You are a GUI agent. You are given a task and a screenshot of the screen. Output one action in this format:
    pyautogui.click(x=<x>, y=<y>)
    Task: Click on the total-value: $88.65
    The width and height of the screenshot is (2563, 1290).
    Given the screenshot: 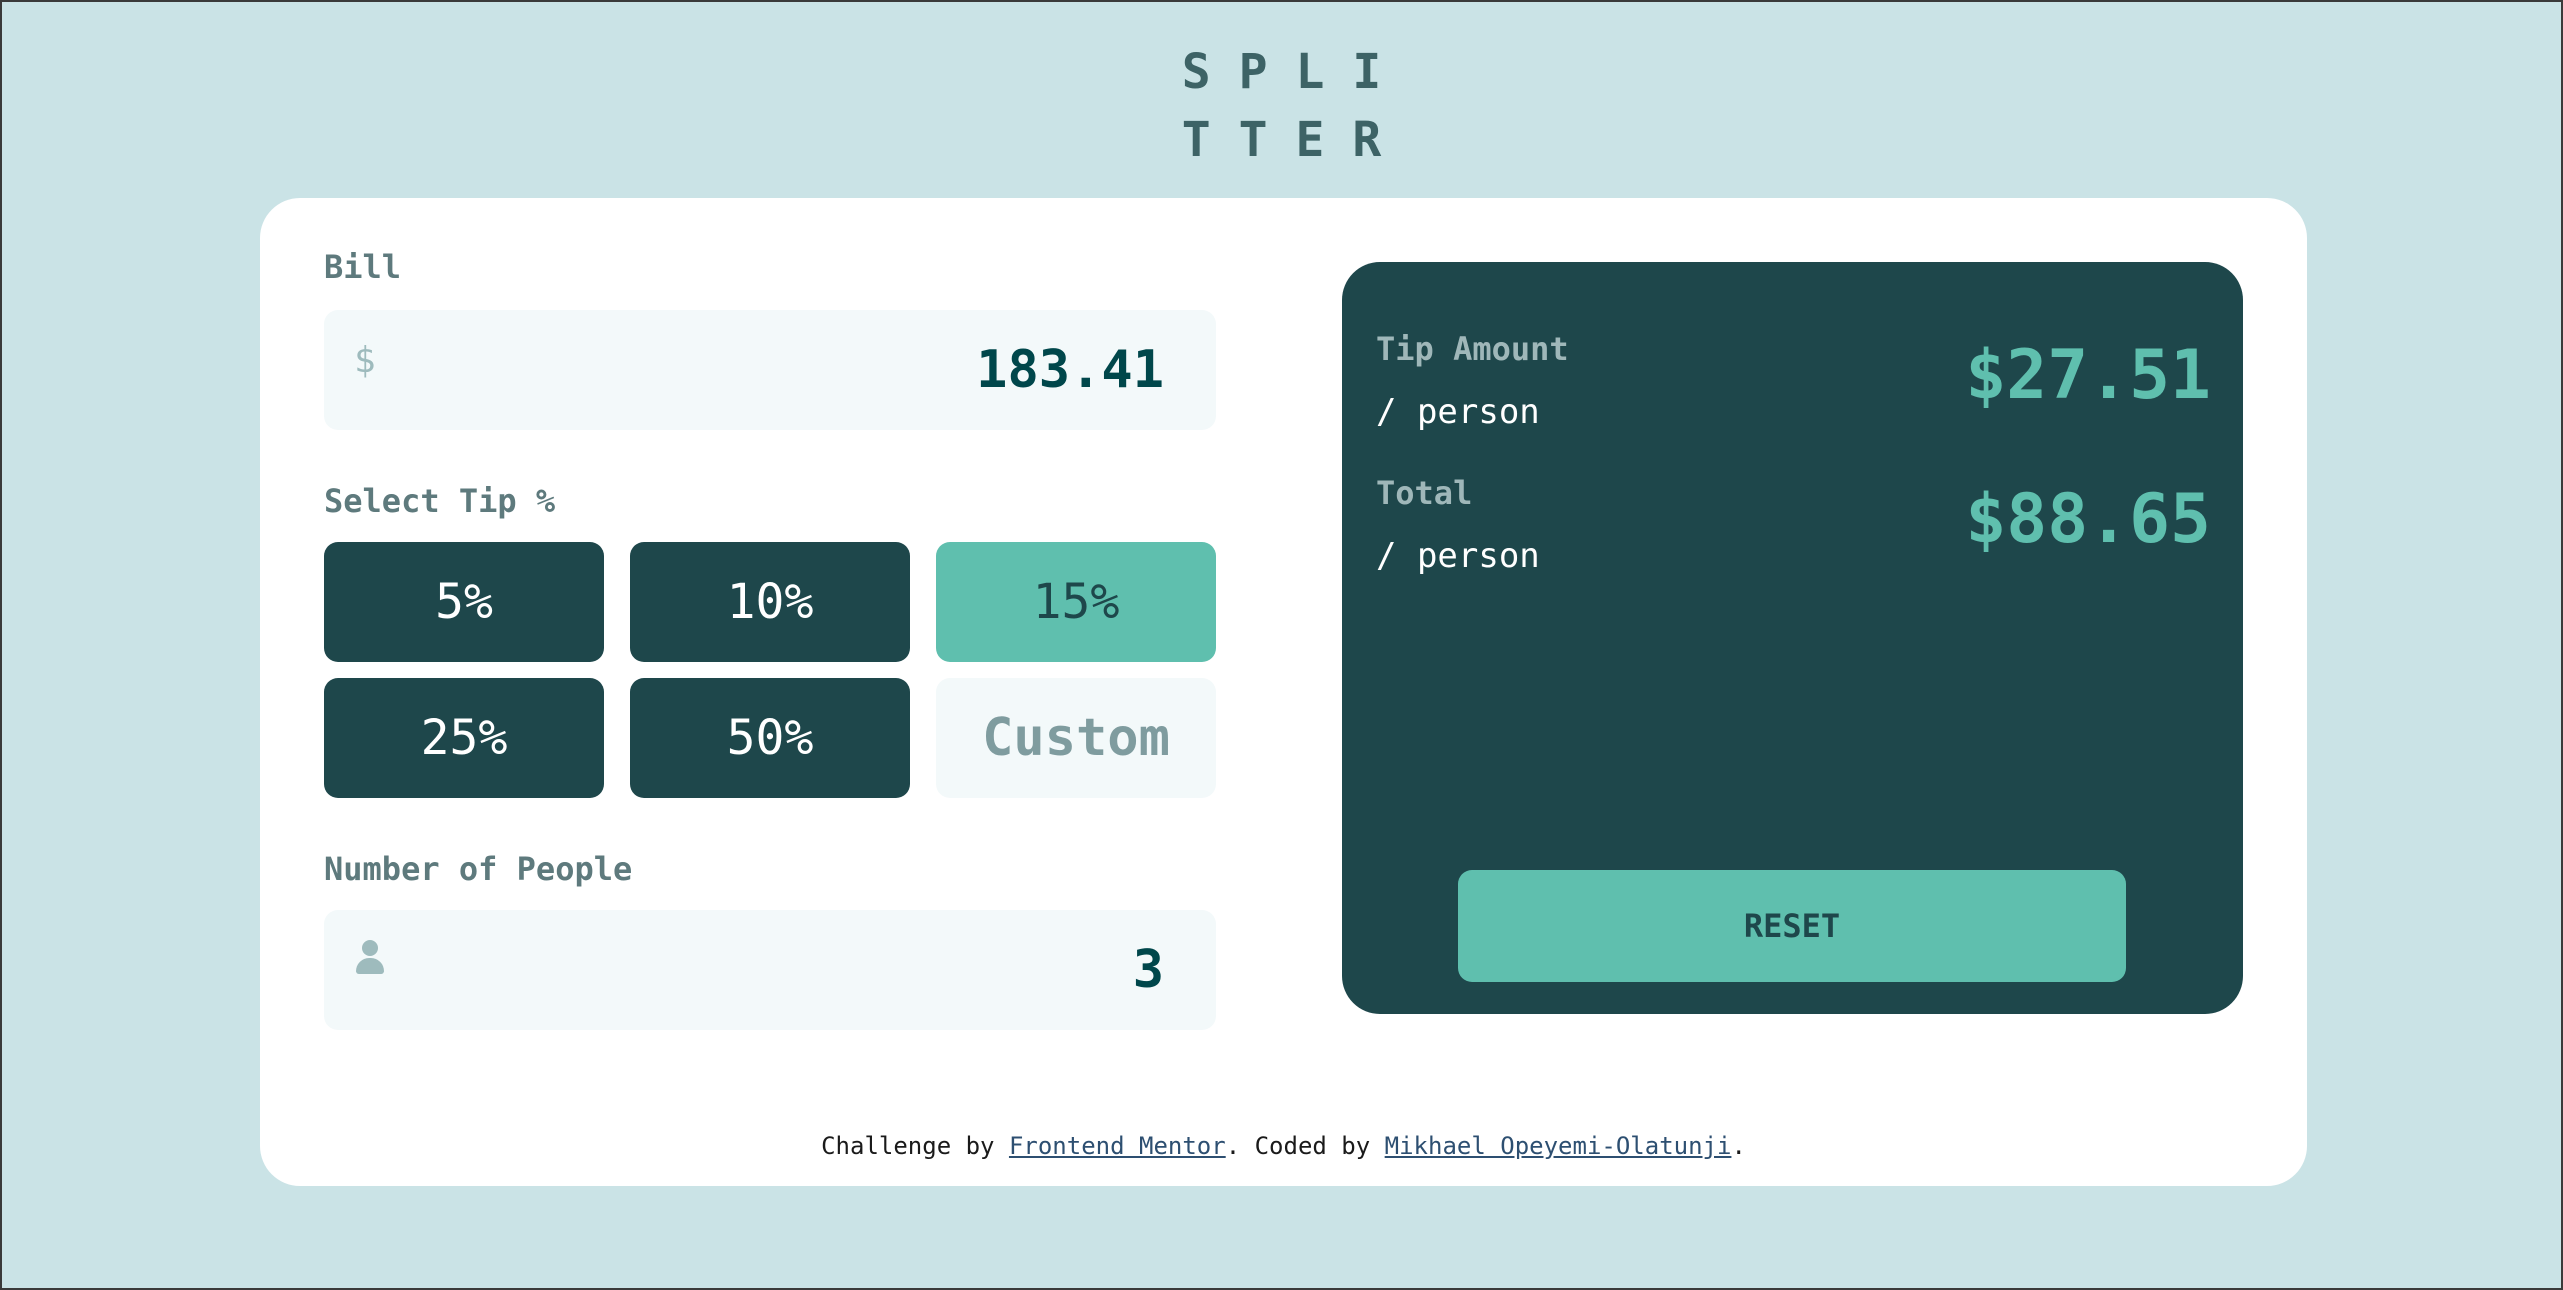 What is the action you would take?
    pyautogui.click(x=2088, y=519)
    